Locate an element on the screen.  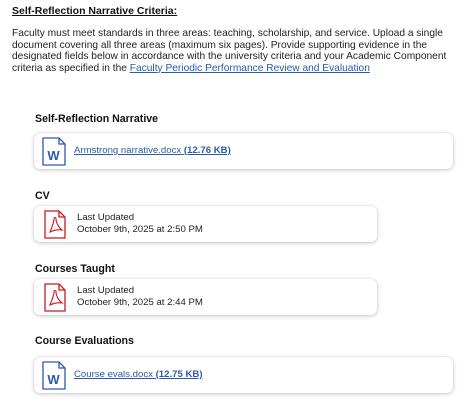
section-title-courses: Courses Taught is located at coordinates (75, 269).